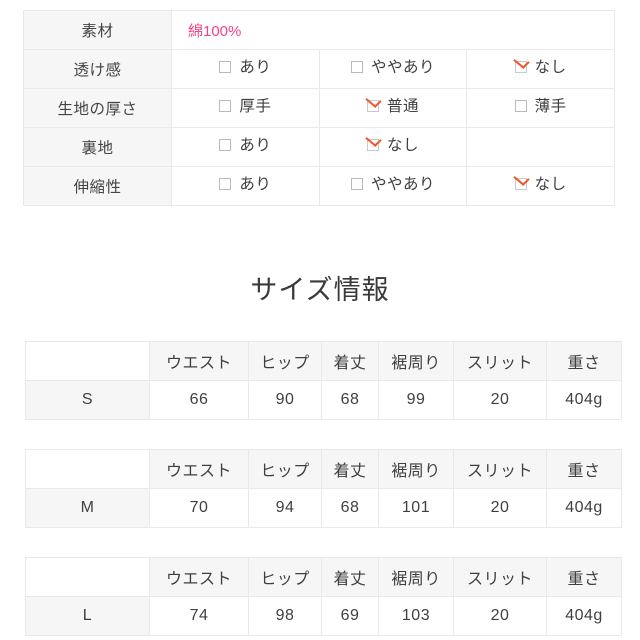 Image resolution: width=640 pixels, height=640 pixels. I want to click on spec-label-thickness: 生地の厚さ, so click(97, 108).